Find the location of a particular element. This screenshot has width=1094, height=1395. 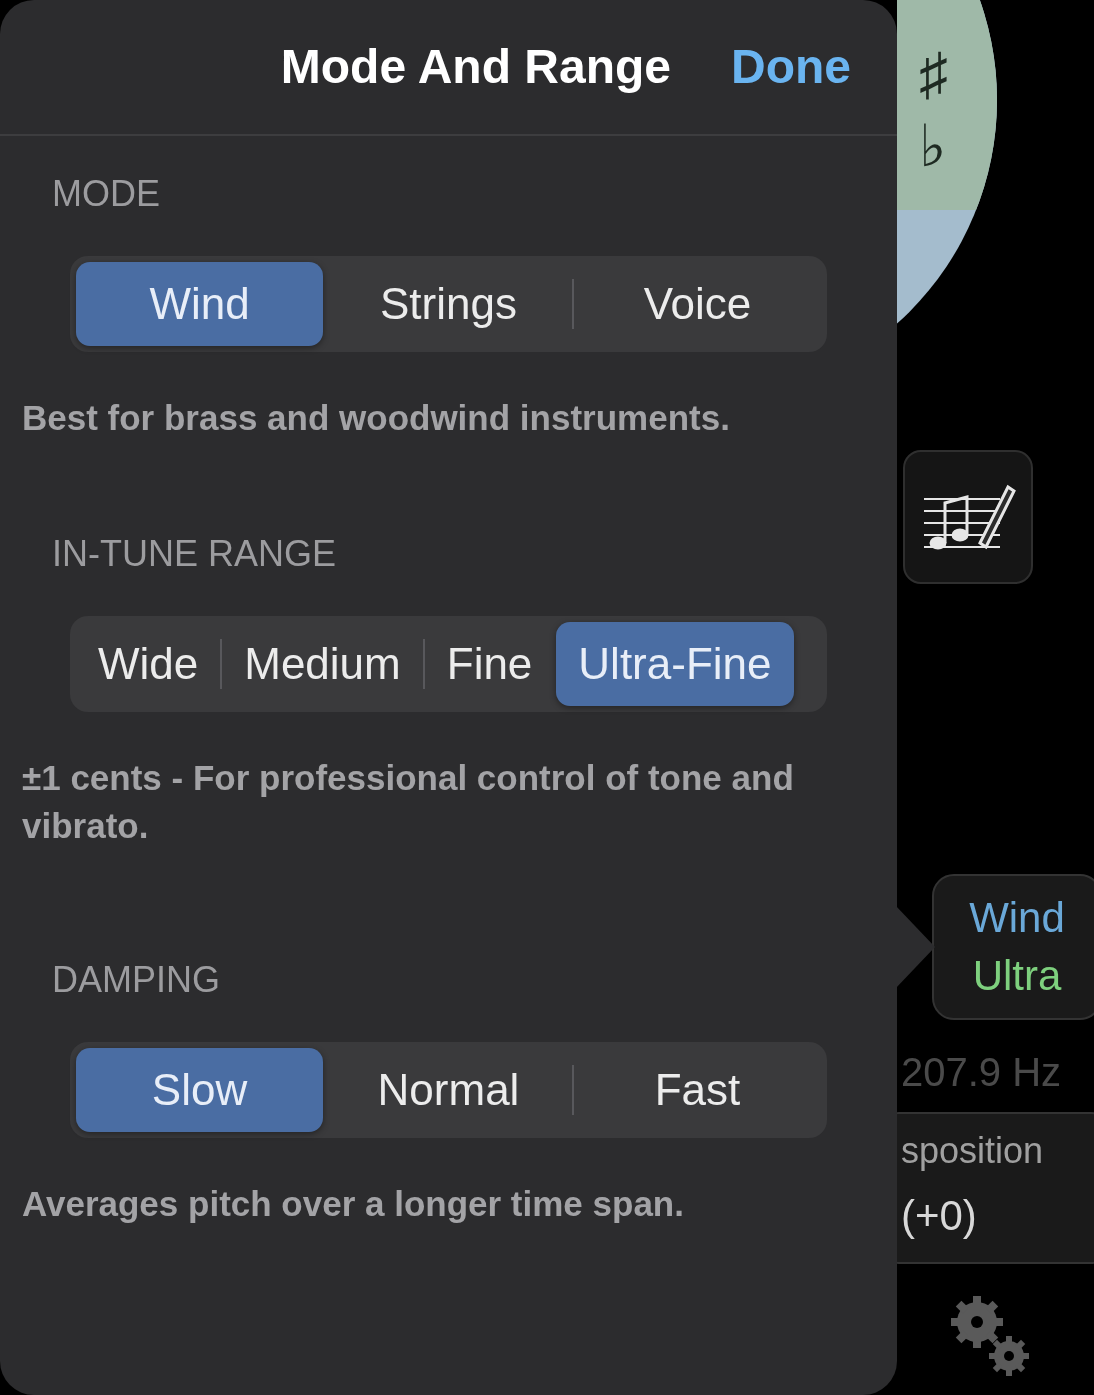

segment-option: Voice is located at coordinates (697, 304).